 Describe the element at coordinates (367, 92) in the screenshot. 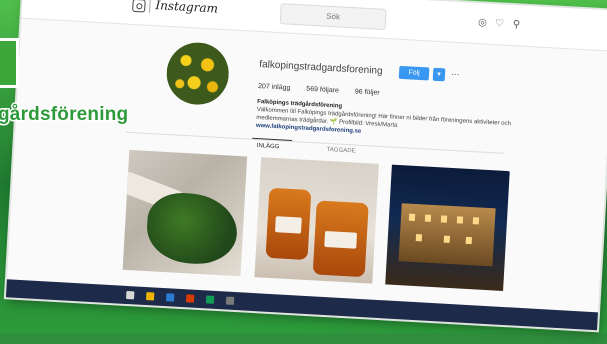

I see `following-count: 96 följer` at that location.